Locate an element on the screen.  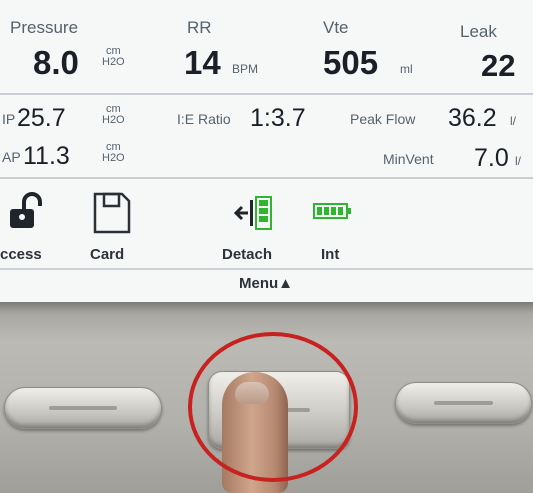
minvent-value: 7.0 is located at coordinates (491, 158).